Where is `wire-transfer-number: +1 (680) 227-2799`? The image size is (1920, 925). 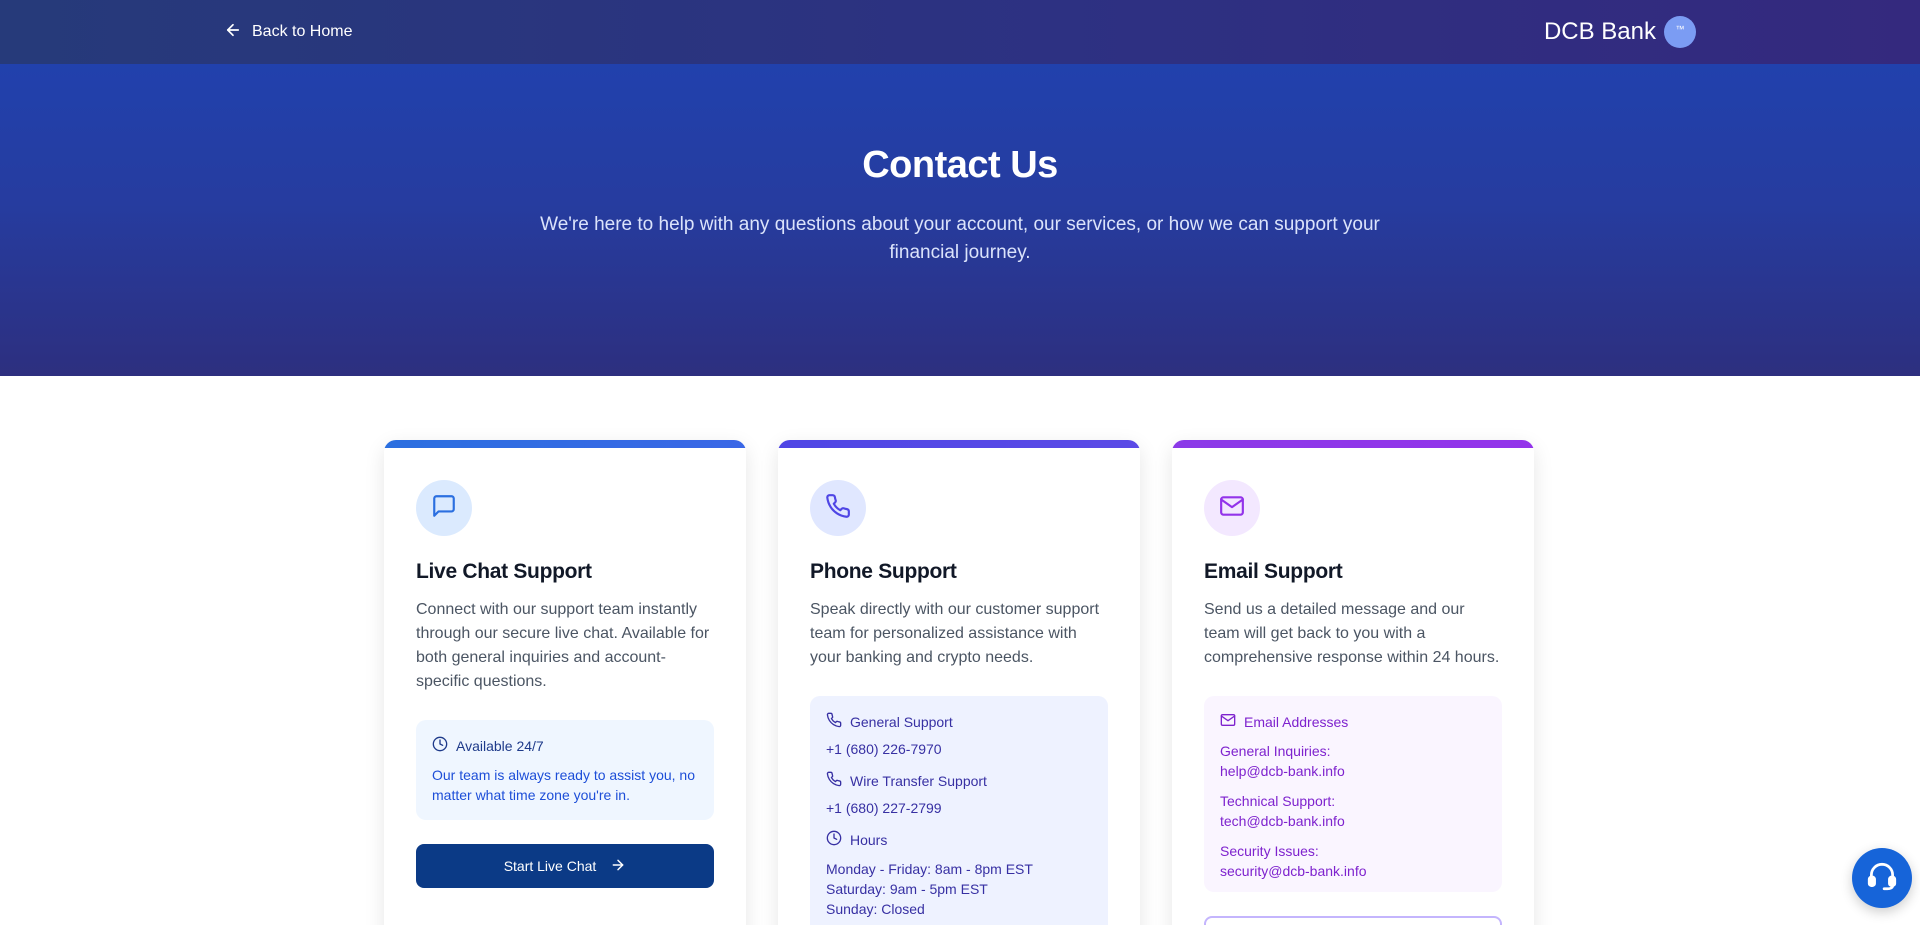
wire-transfer-number: +1 (680) 227-2799 is located at coordinates (959, 808).